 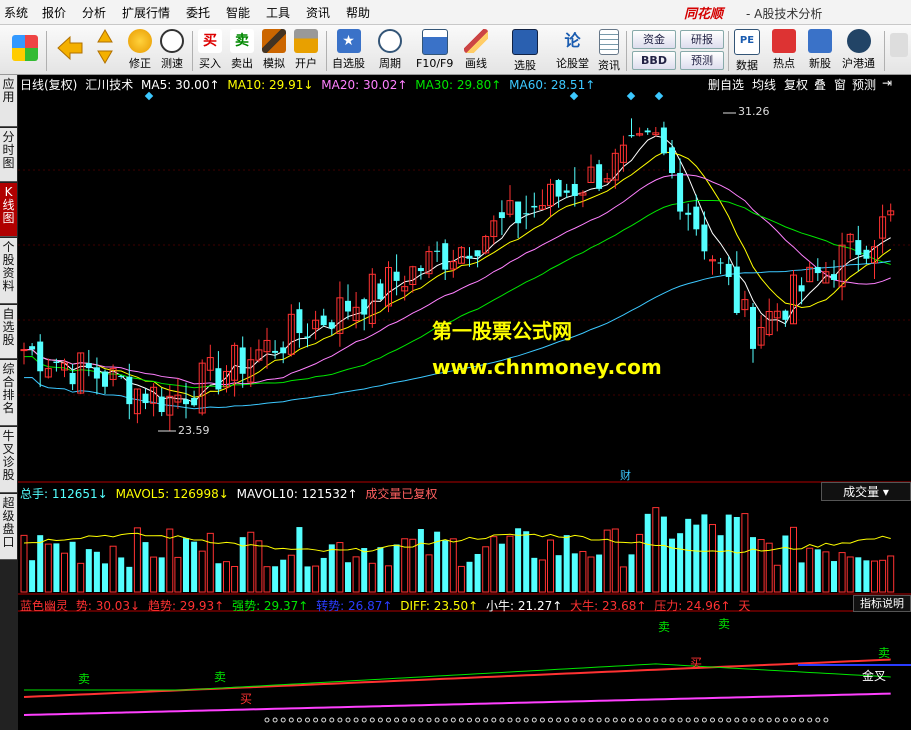 What do you see at coordinates (348, 50) in the screenshot?
I see `toolbar-btn-watchlist: ★ 自选股` at bounding box center [348, 50].